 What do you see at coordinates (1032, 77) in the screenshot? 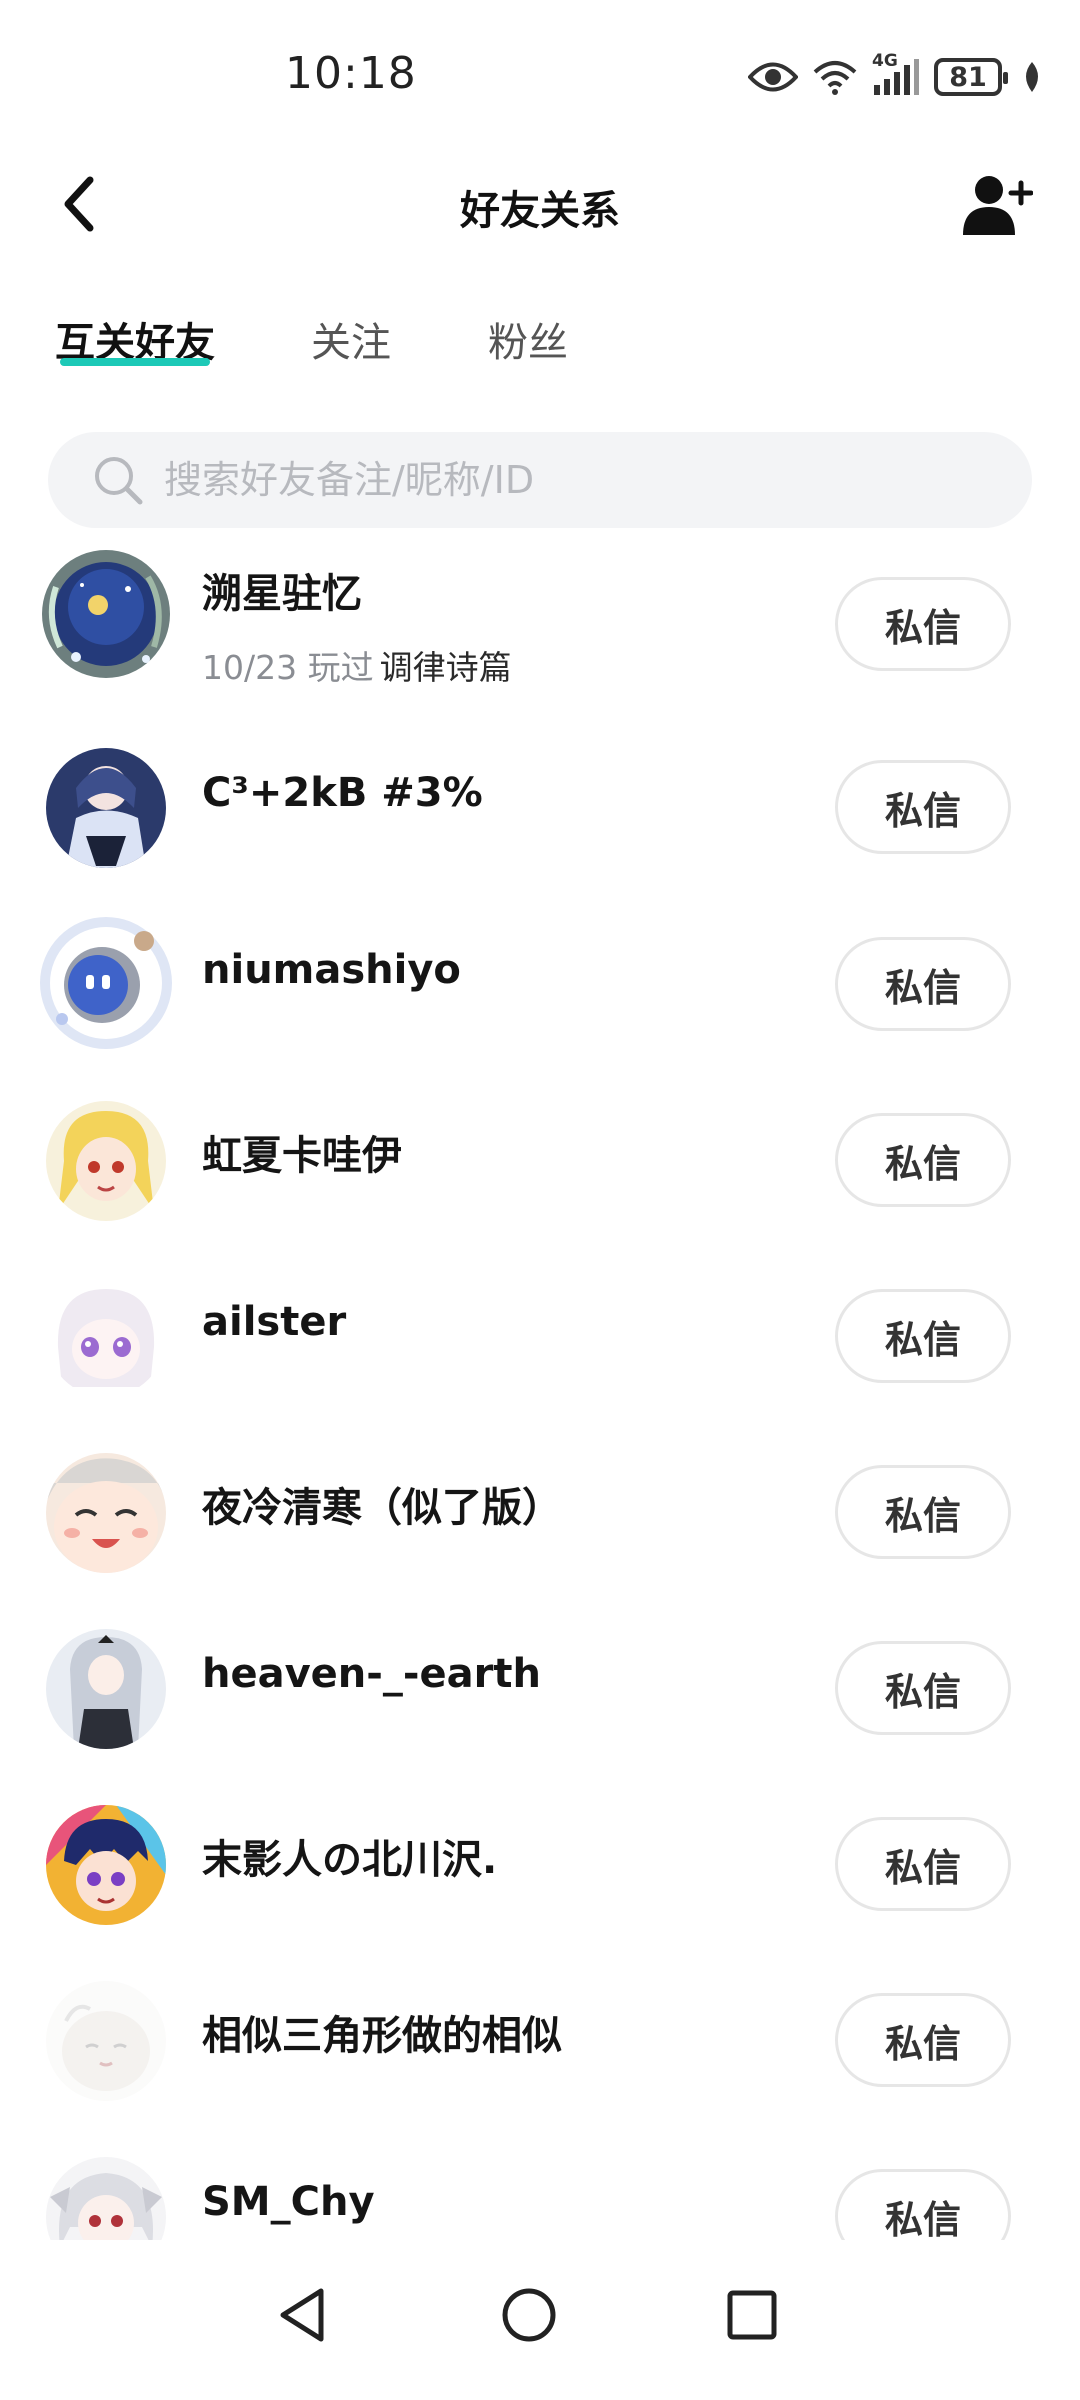
I see `leaf-icon` at bounding box center [1032, 77].